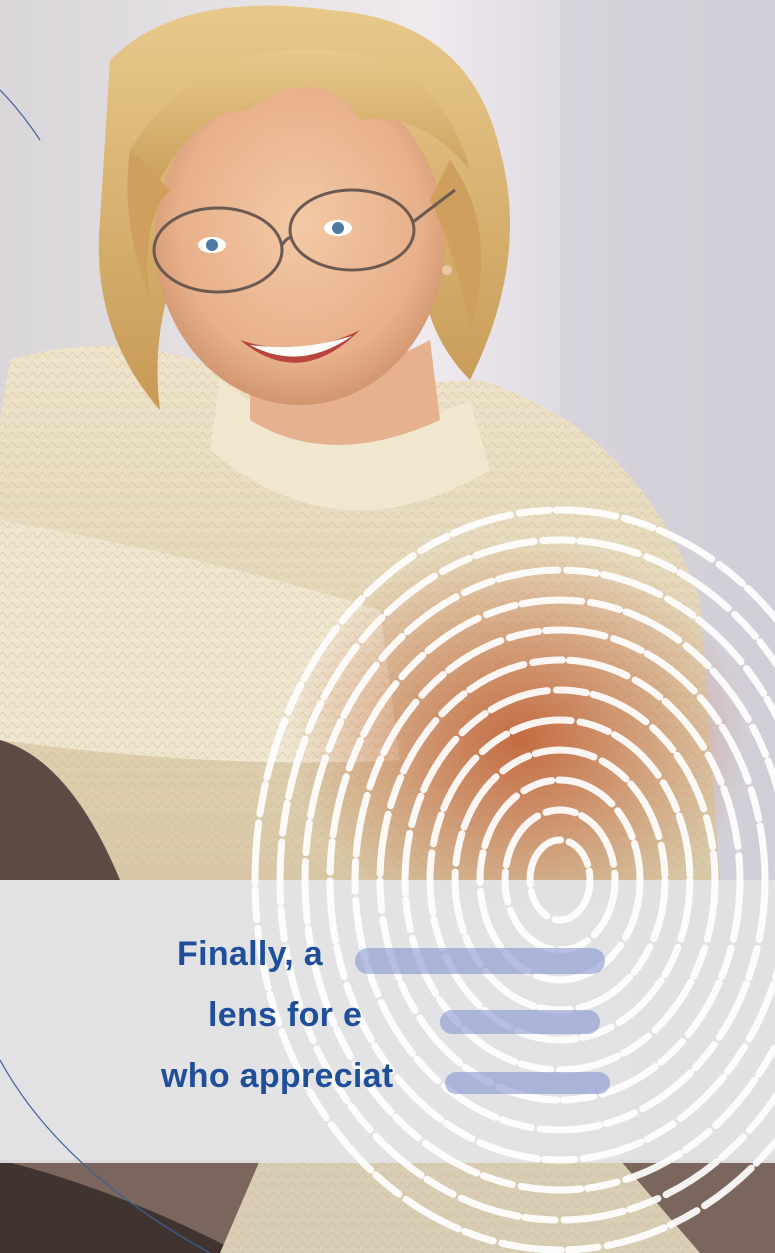  What do you see at coordinates (277, 1076) in the screenshot?
I see `headline-line-3: who appreciat` at bounding box center [277, 1076].